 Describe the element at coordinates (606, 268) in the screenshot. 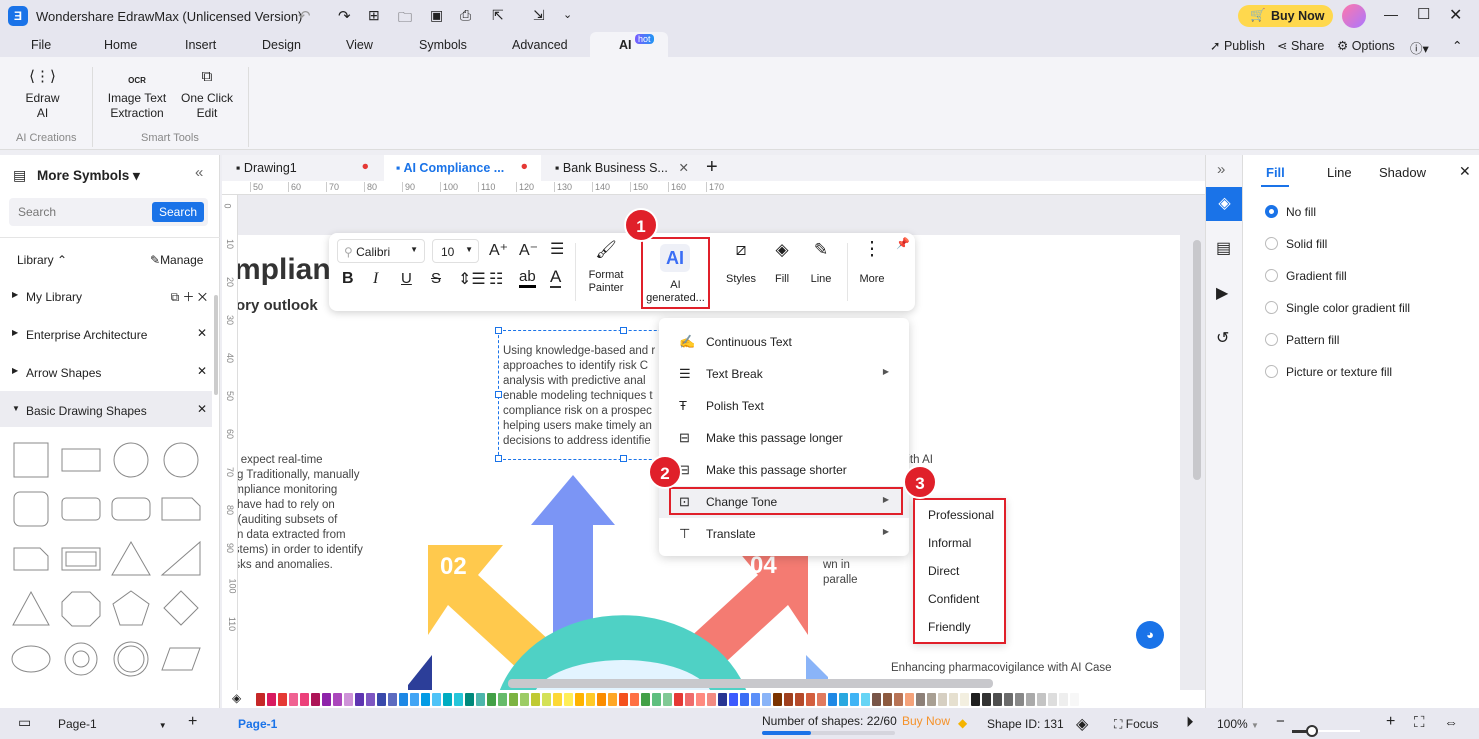

I see `format-painter-button: 🖌 Format Painter` at that location.